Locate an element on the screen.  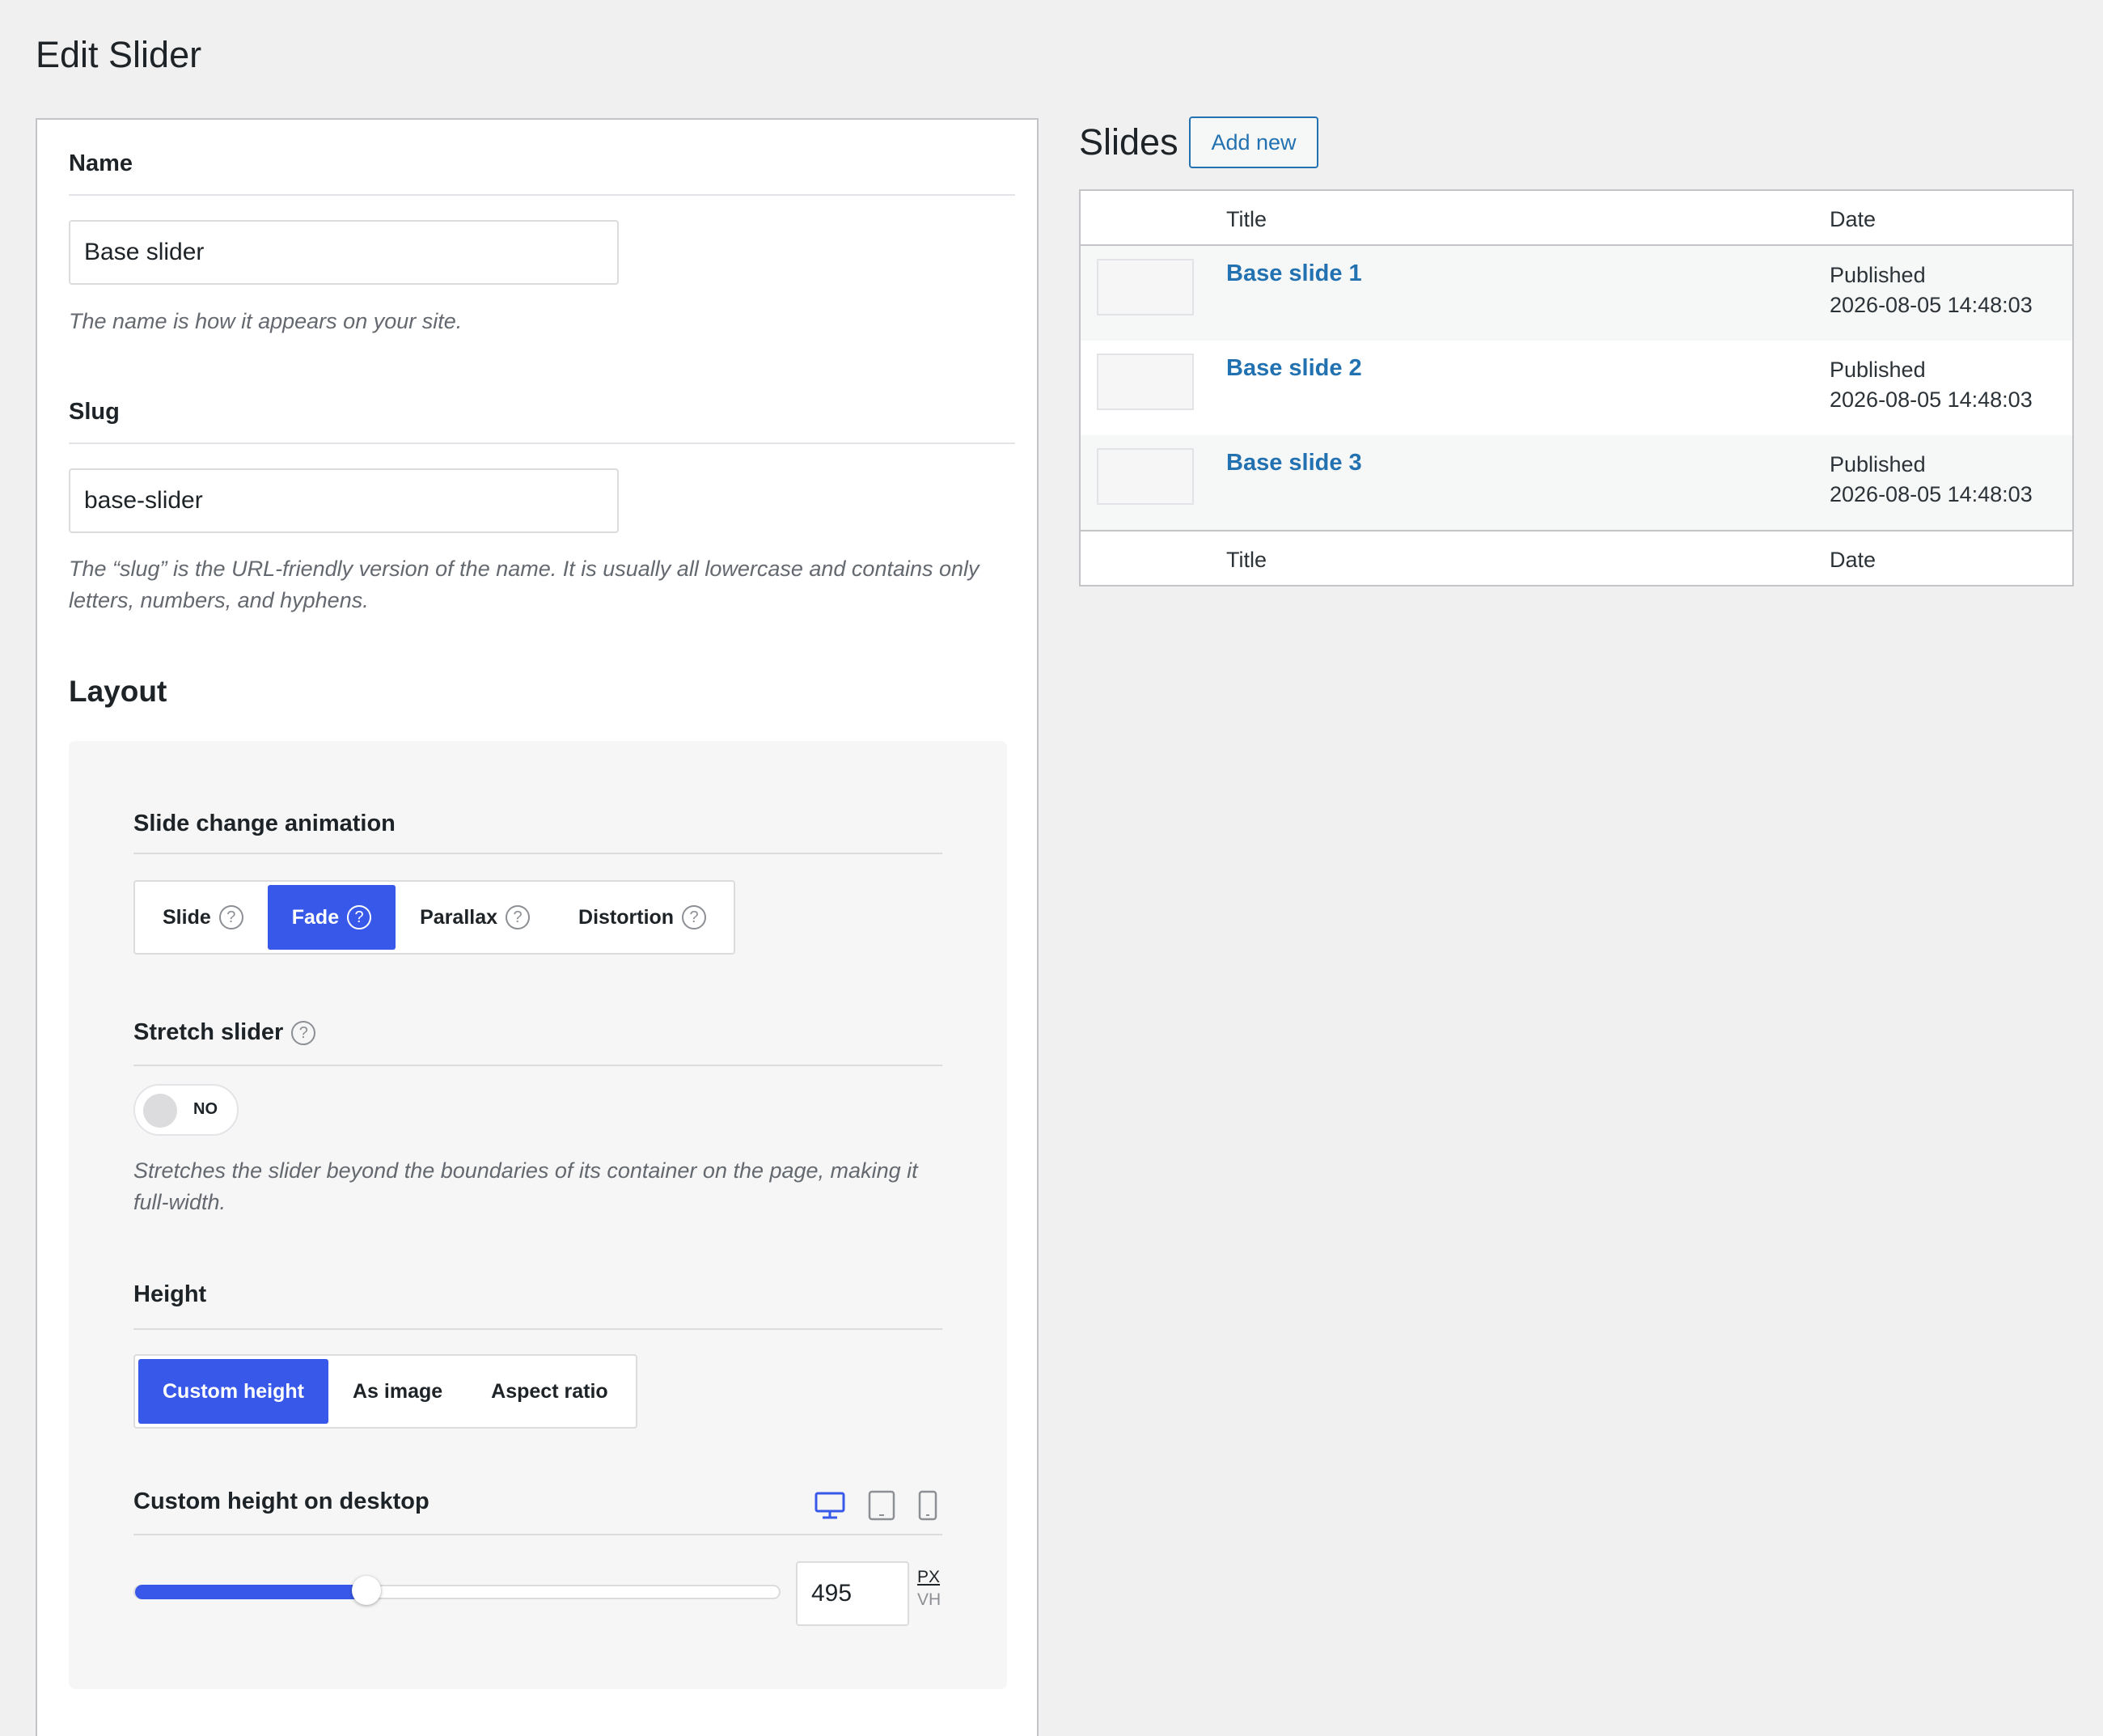
mobile-icon is located at coordinates (927, 1505).